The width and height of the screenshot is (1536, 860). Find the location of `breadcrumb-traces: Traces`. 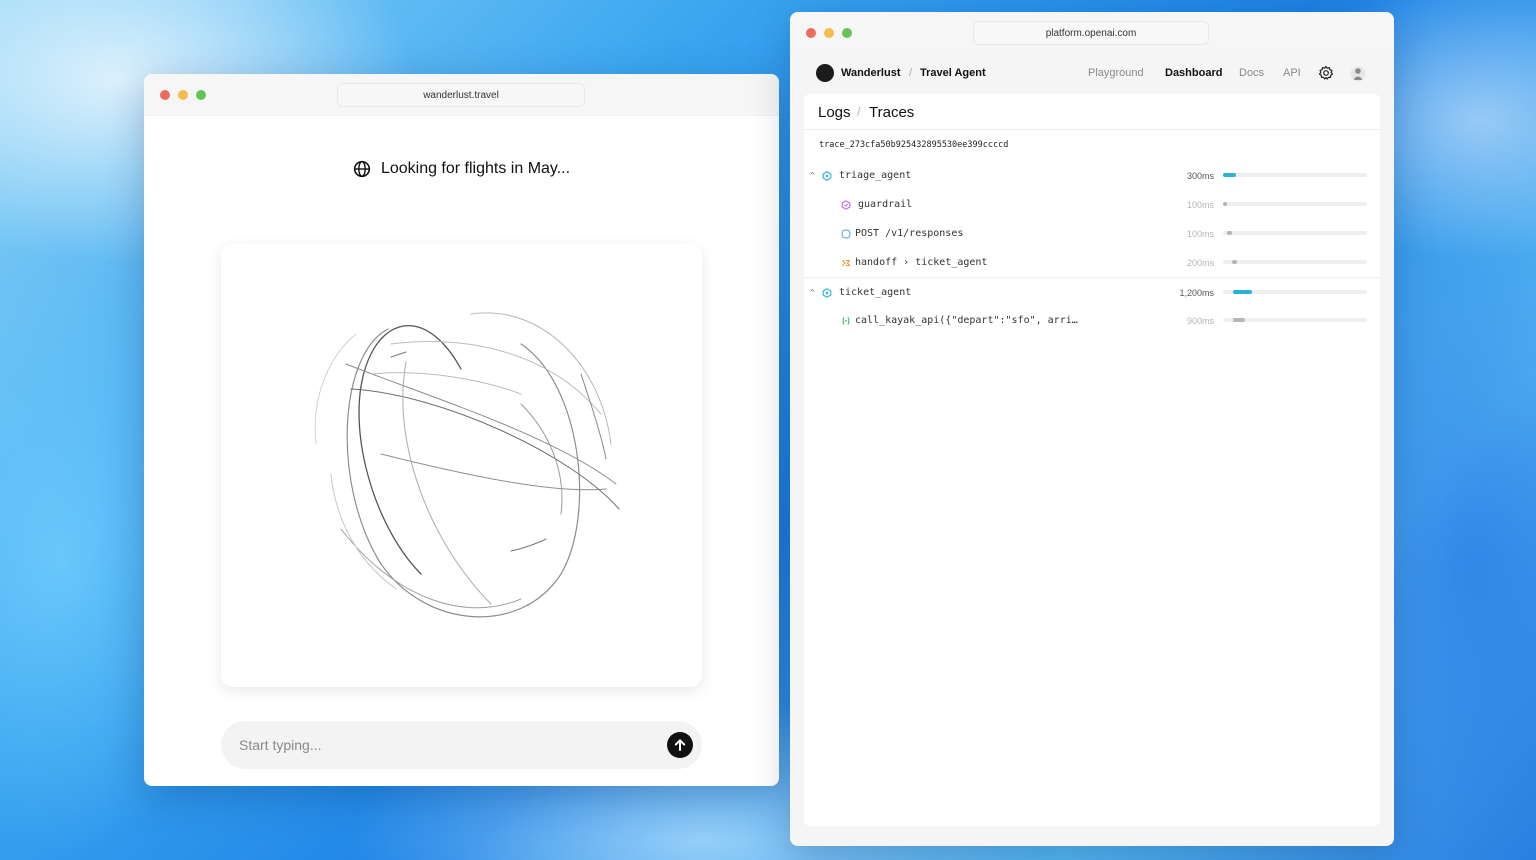

breadcrumb-traces: Traces is located at coordinates (892, 112).